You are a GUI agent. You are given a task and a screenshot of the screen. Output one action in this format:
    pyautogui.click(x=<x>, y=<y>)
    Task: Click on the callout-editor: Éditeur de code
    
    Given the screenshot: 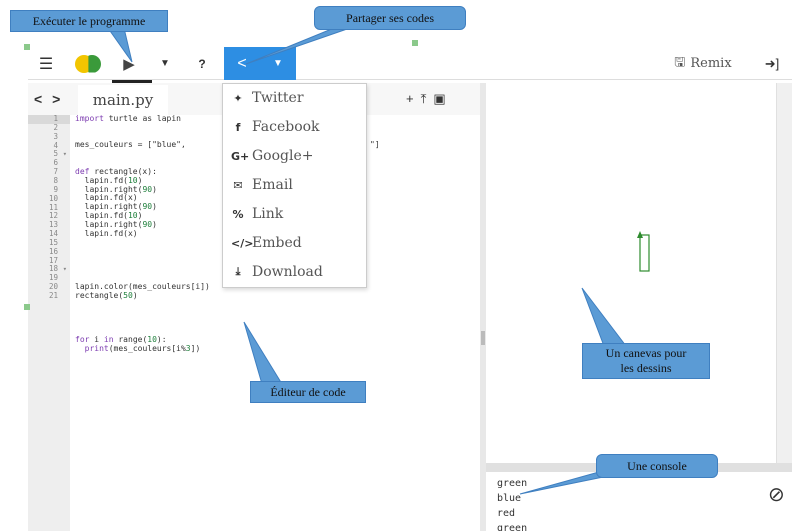 What is the action you would take?
    pyautogui.click(x=308, y=392)
    